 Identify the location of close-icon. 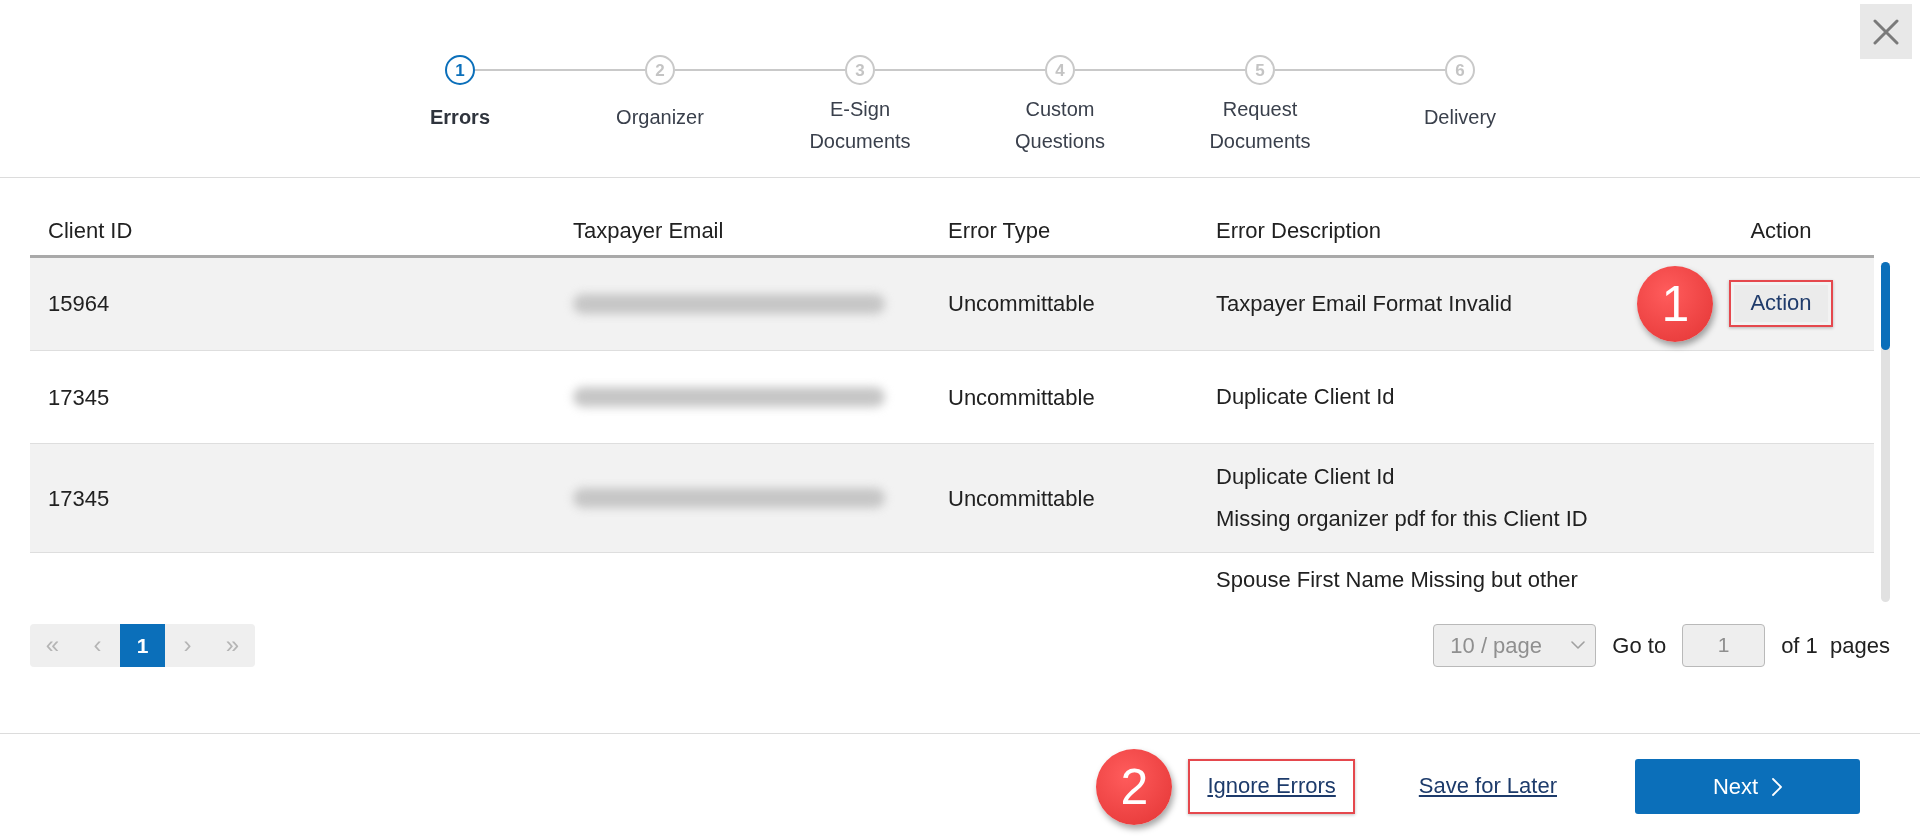
(1886, 31).